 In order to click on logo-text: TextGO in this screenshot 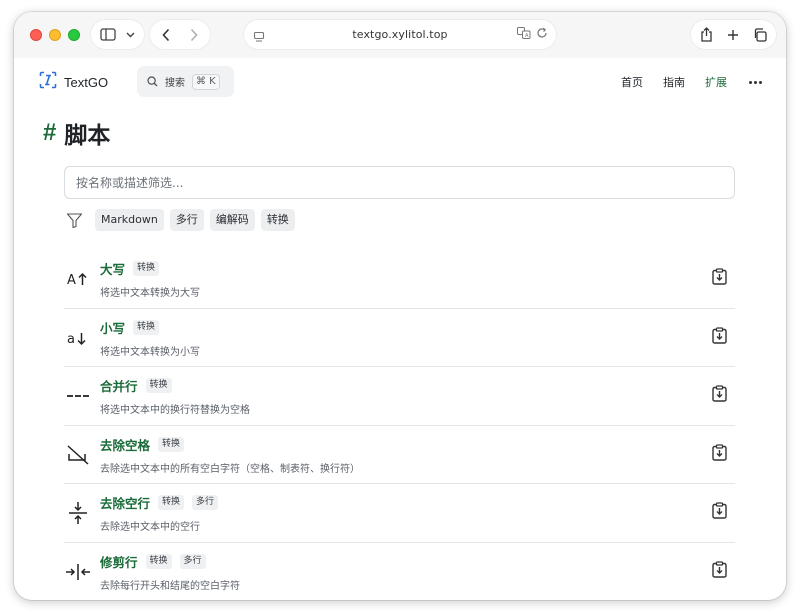, I will do `click(86, 82)`.